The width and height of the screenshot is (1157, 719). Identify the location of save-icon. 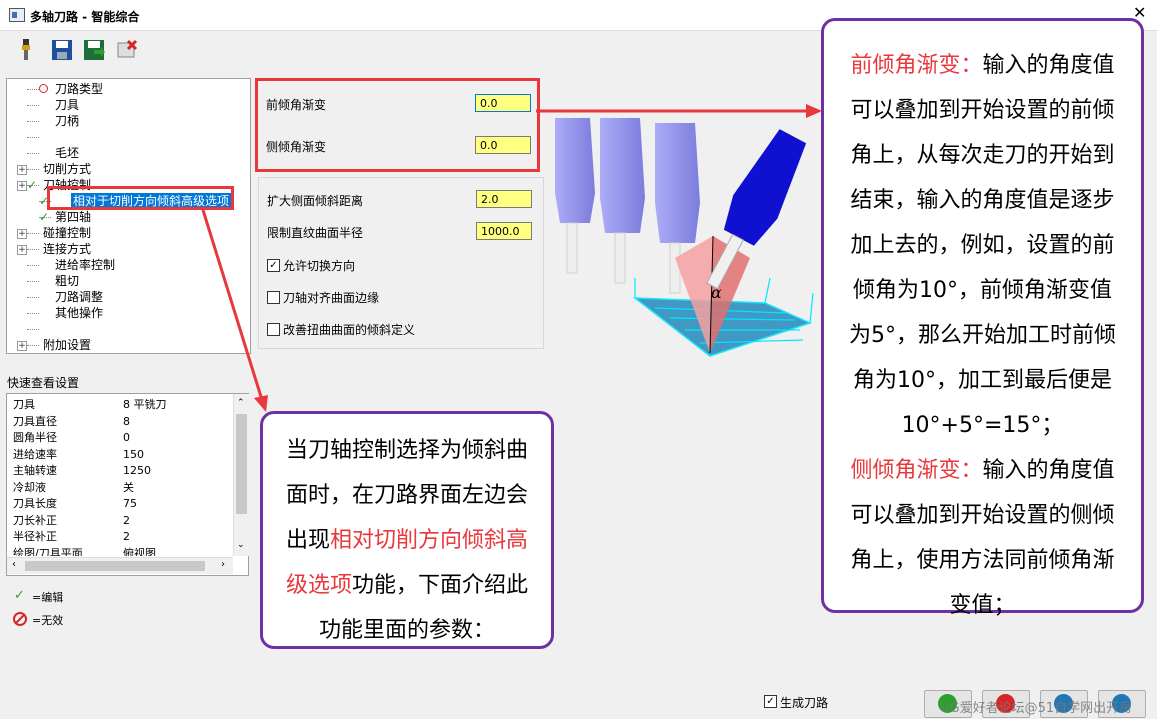
(62, 50).